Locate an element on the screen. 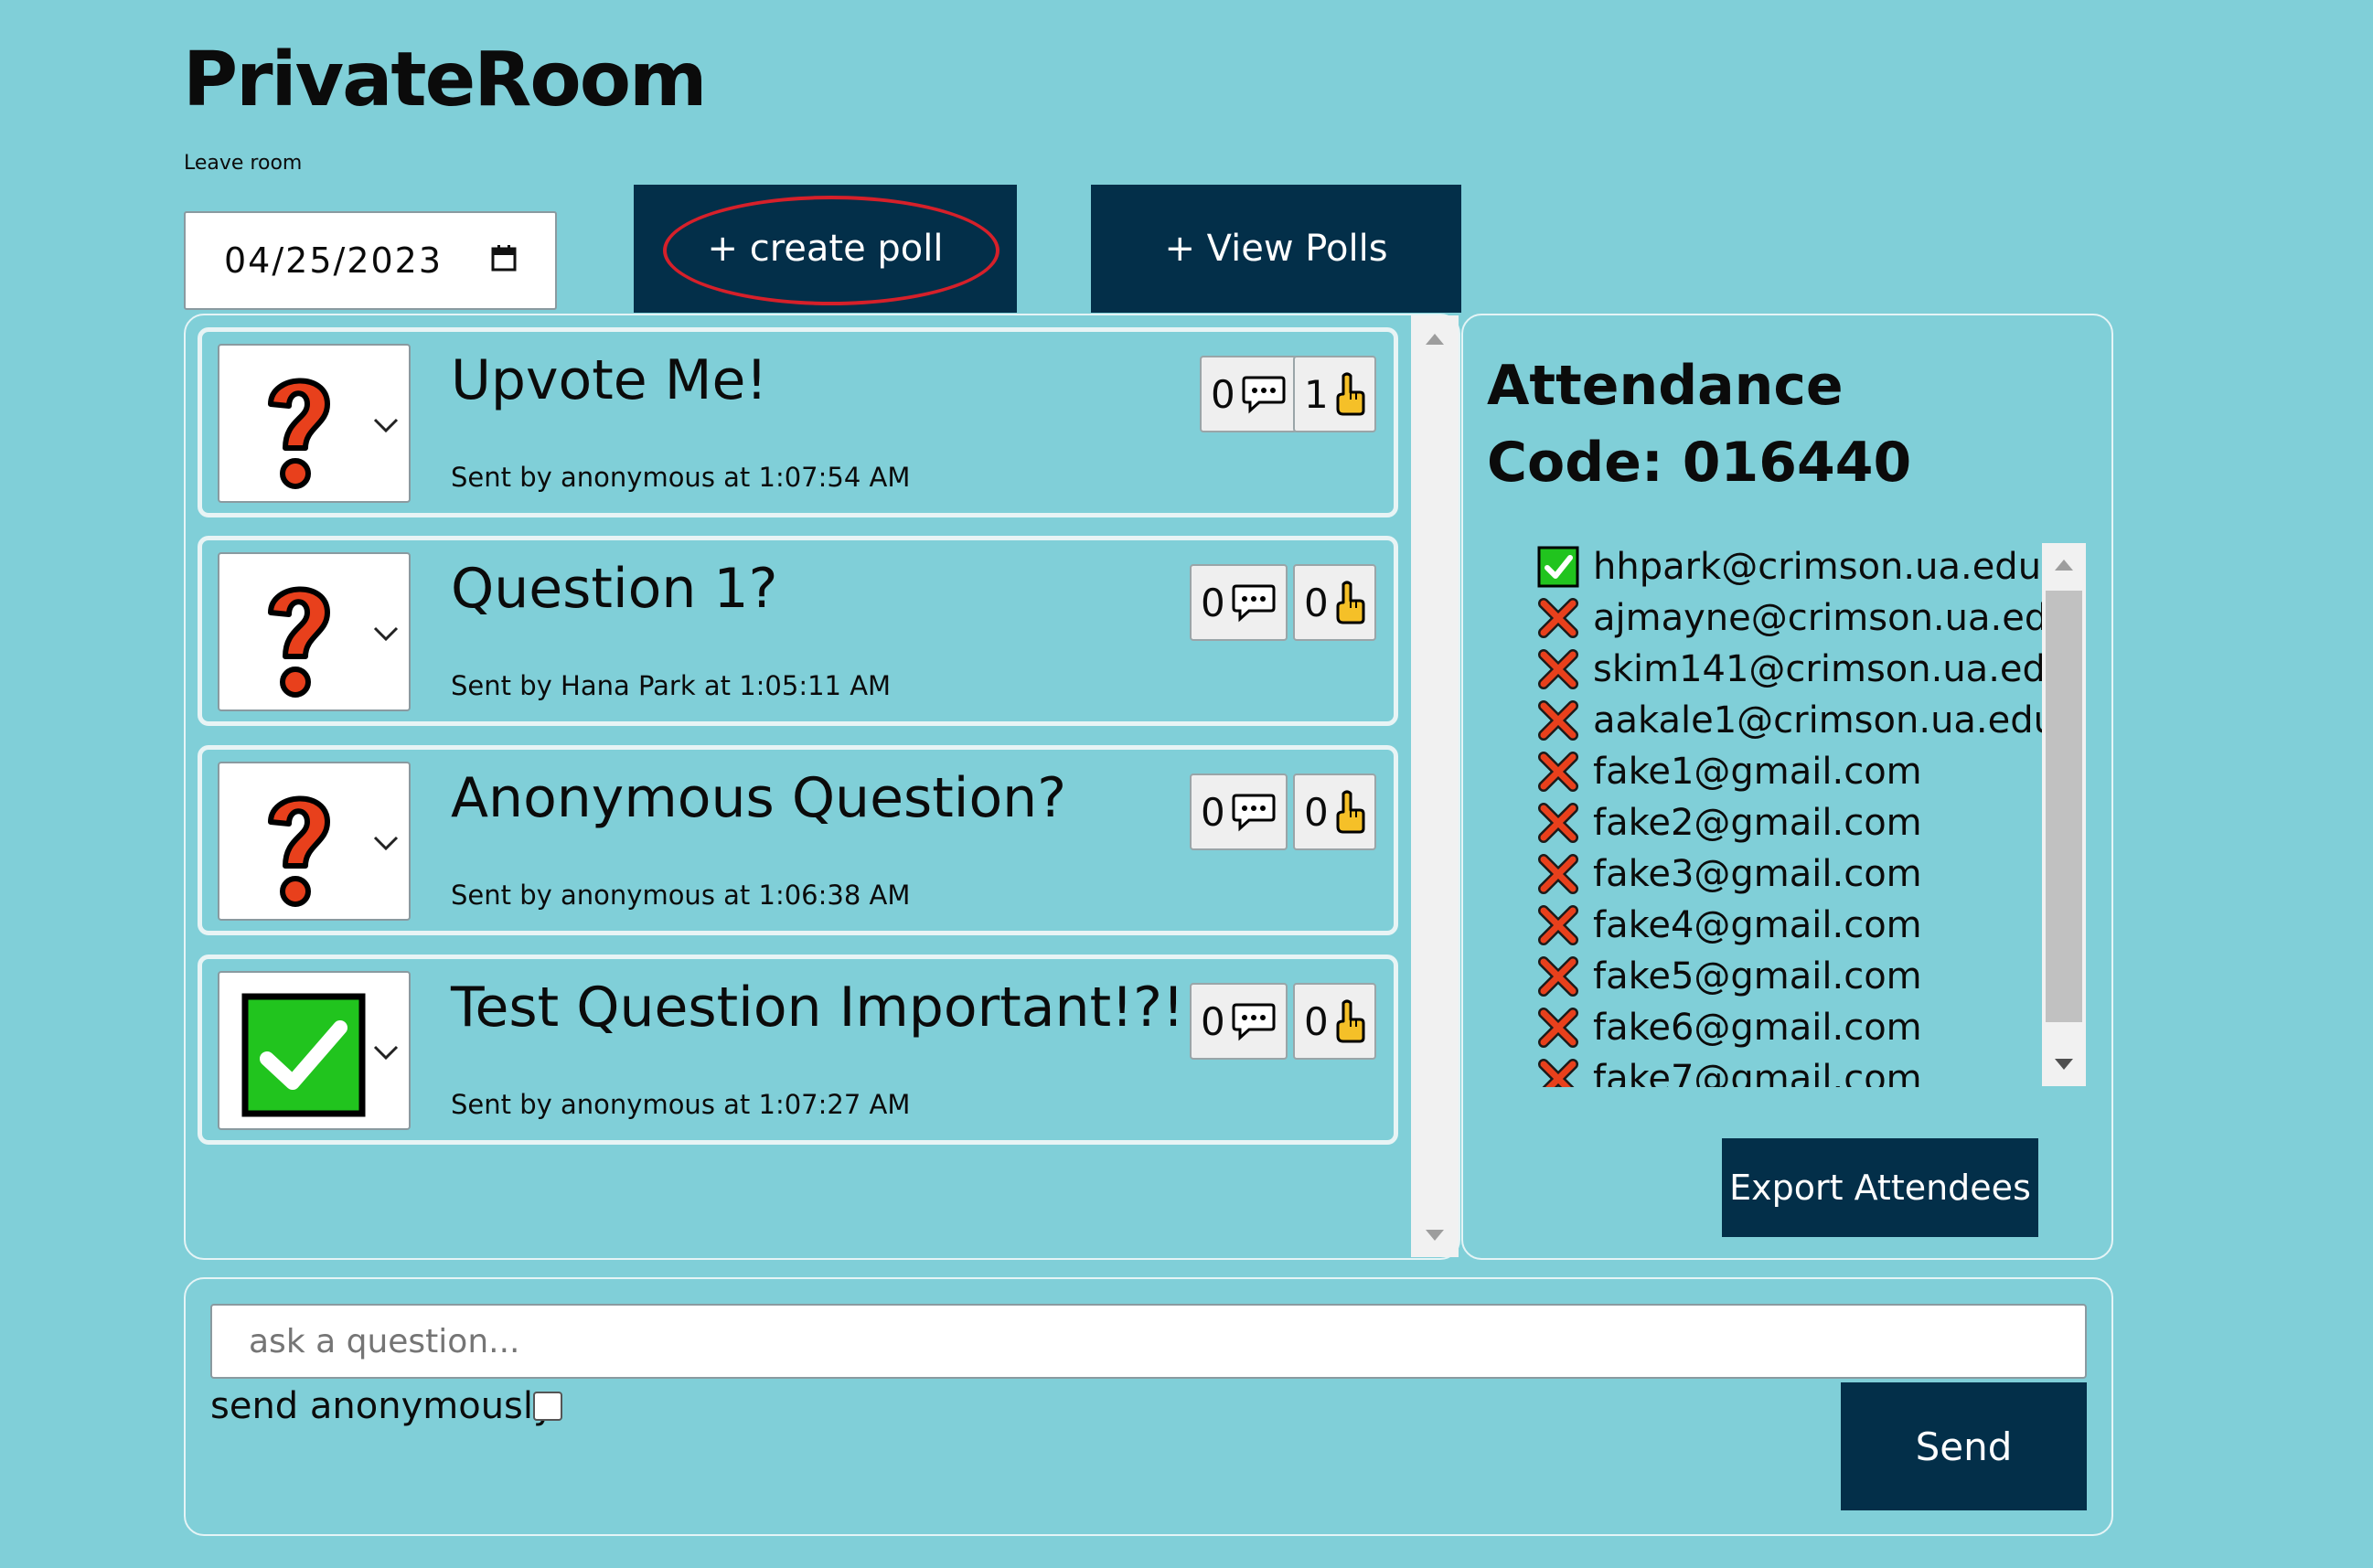  send-anonymously-checkbox is located at coordinates (547, 1406).